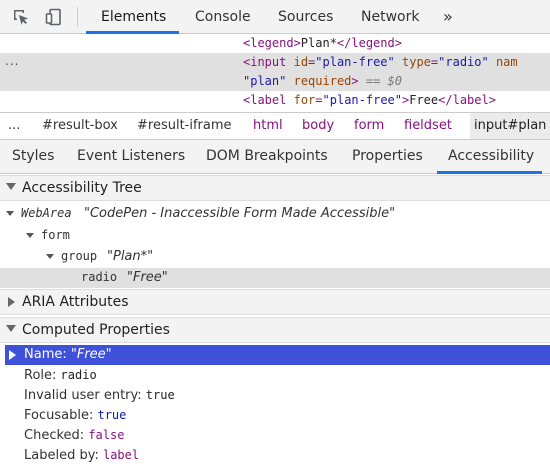  I want to click on dom-line-label: <label for="plan-free">Free</label>, so click(369, 100).